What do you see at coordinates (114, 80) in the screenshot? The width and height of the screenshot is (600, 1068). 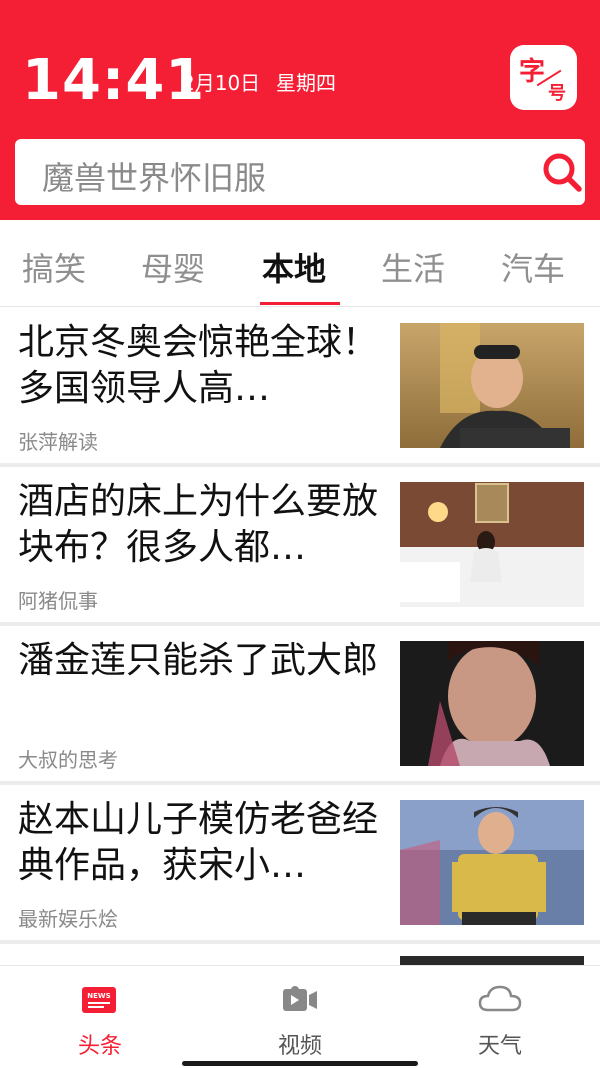 I see `clock-time: 14:41` at bounding box center [114, 80].